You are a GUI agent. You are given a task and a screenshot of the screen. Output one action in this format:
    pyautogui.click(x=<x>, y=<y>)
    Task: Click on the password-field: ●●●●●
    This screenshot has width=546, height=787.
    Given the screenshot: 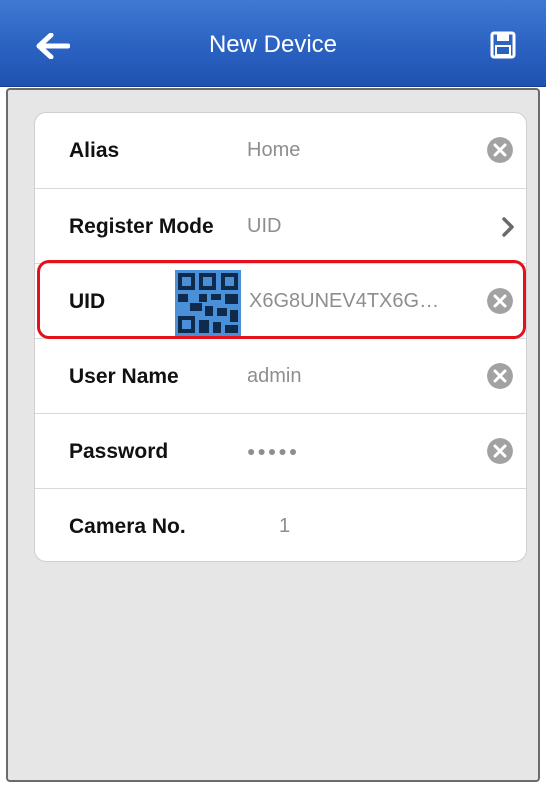 What is the action you would take?
    pyautogui.click(x=273, y=451)
    